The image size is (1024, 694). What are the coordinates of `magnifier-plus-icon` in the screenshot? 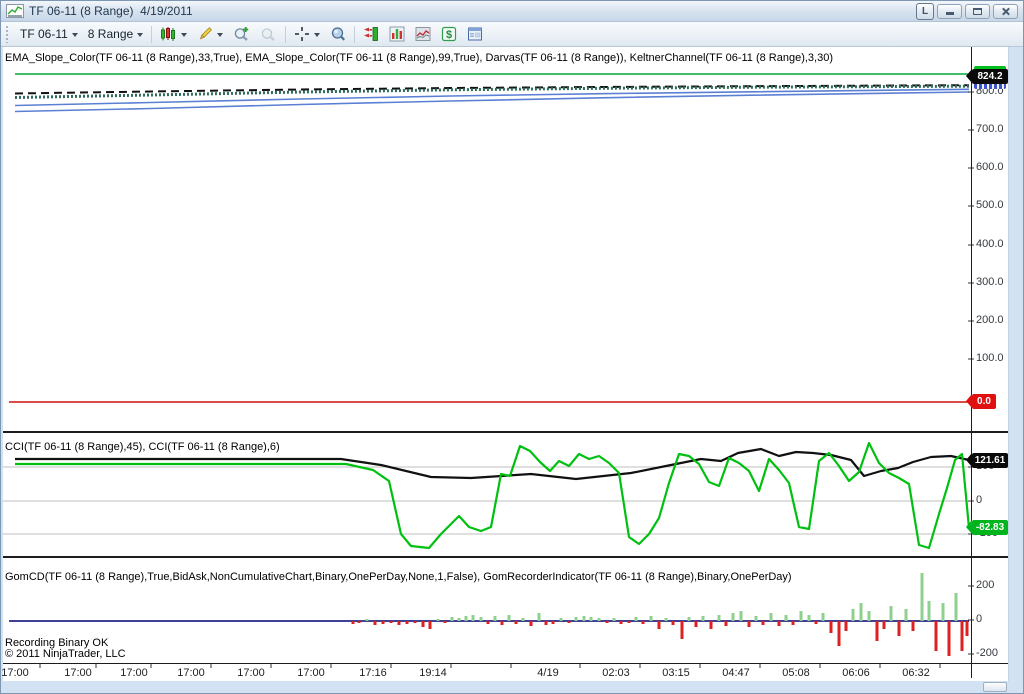 It's located at (241, 34).